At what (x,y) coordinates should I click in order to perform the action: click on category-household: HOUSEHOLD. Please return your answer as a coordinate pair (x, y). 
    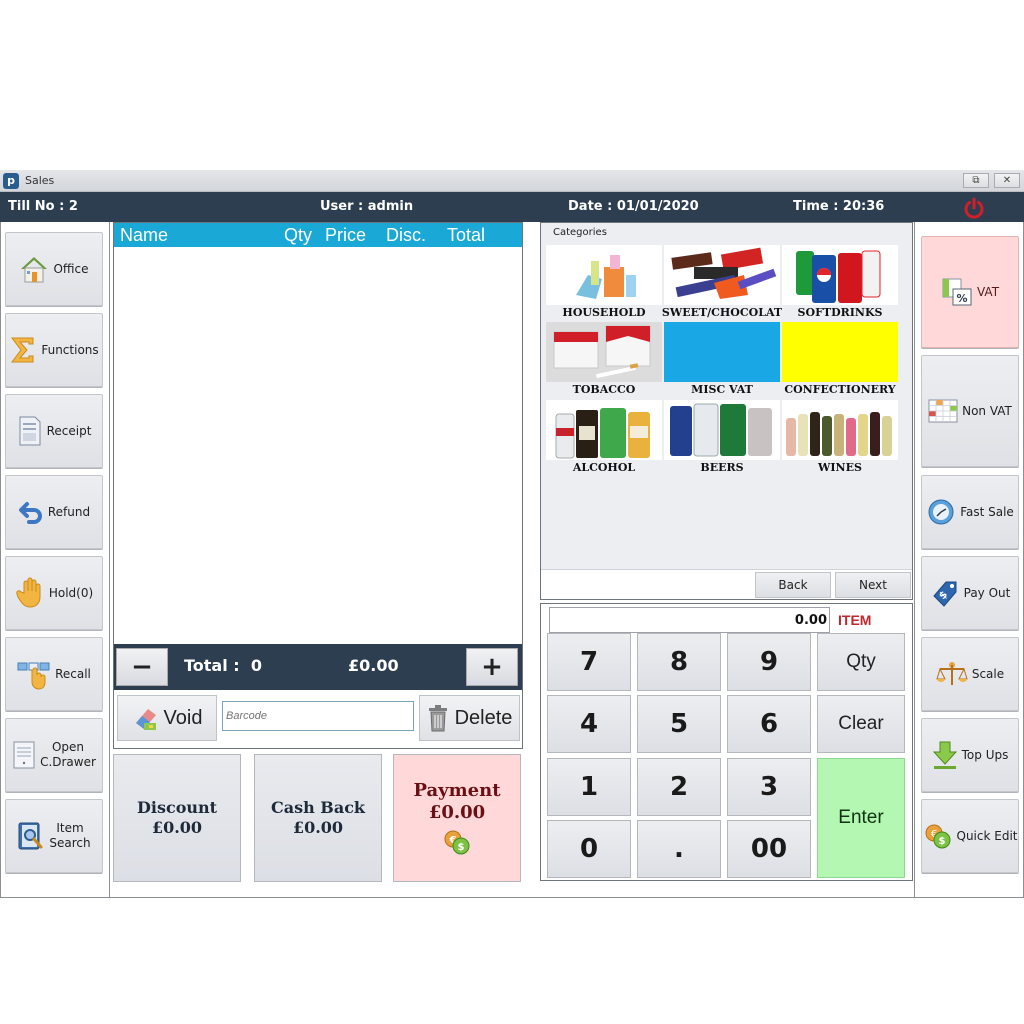
    Looking at the image, I should click on (604, 283).